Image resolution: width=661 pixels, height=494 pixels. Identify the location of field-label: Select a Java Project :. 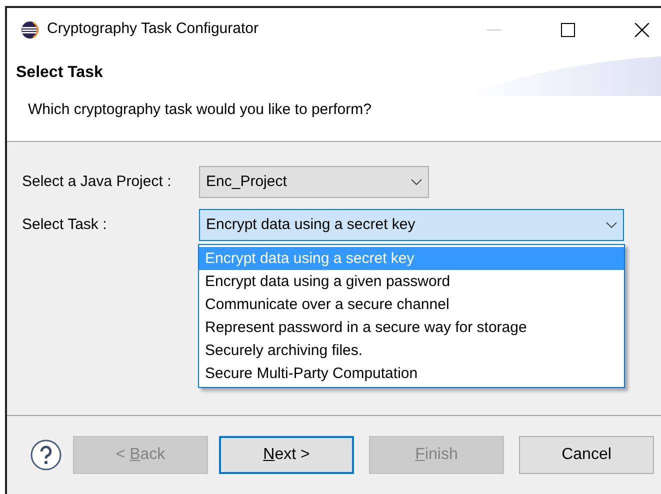
(97, 182).